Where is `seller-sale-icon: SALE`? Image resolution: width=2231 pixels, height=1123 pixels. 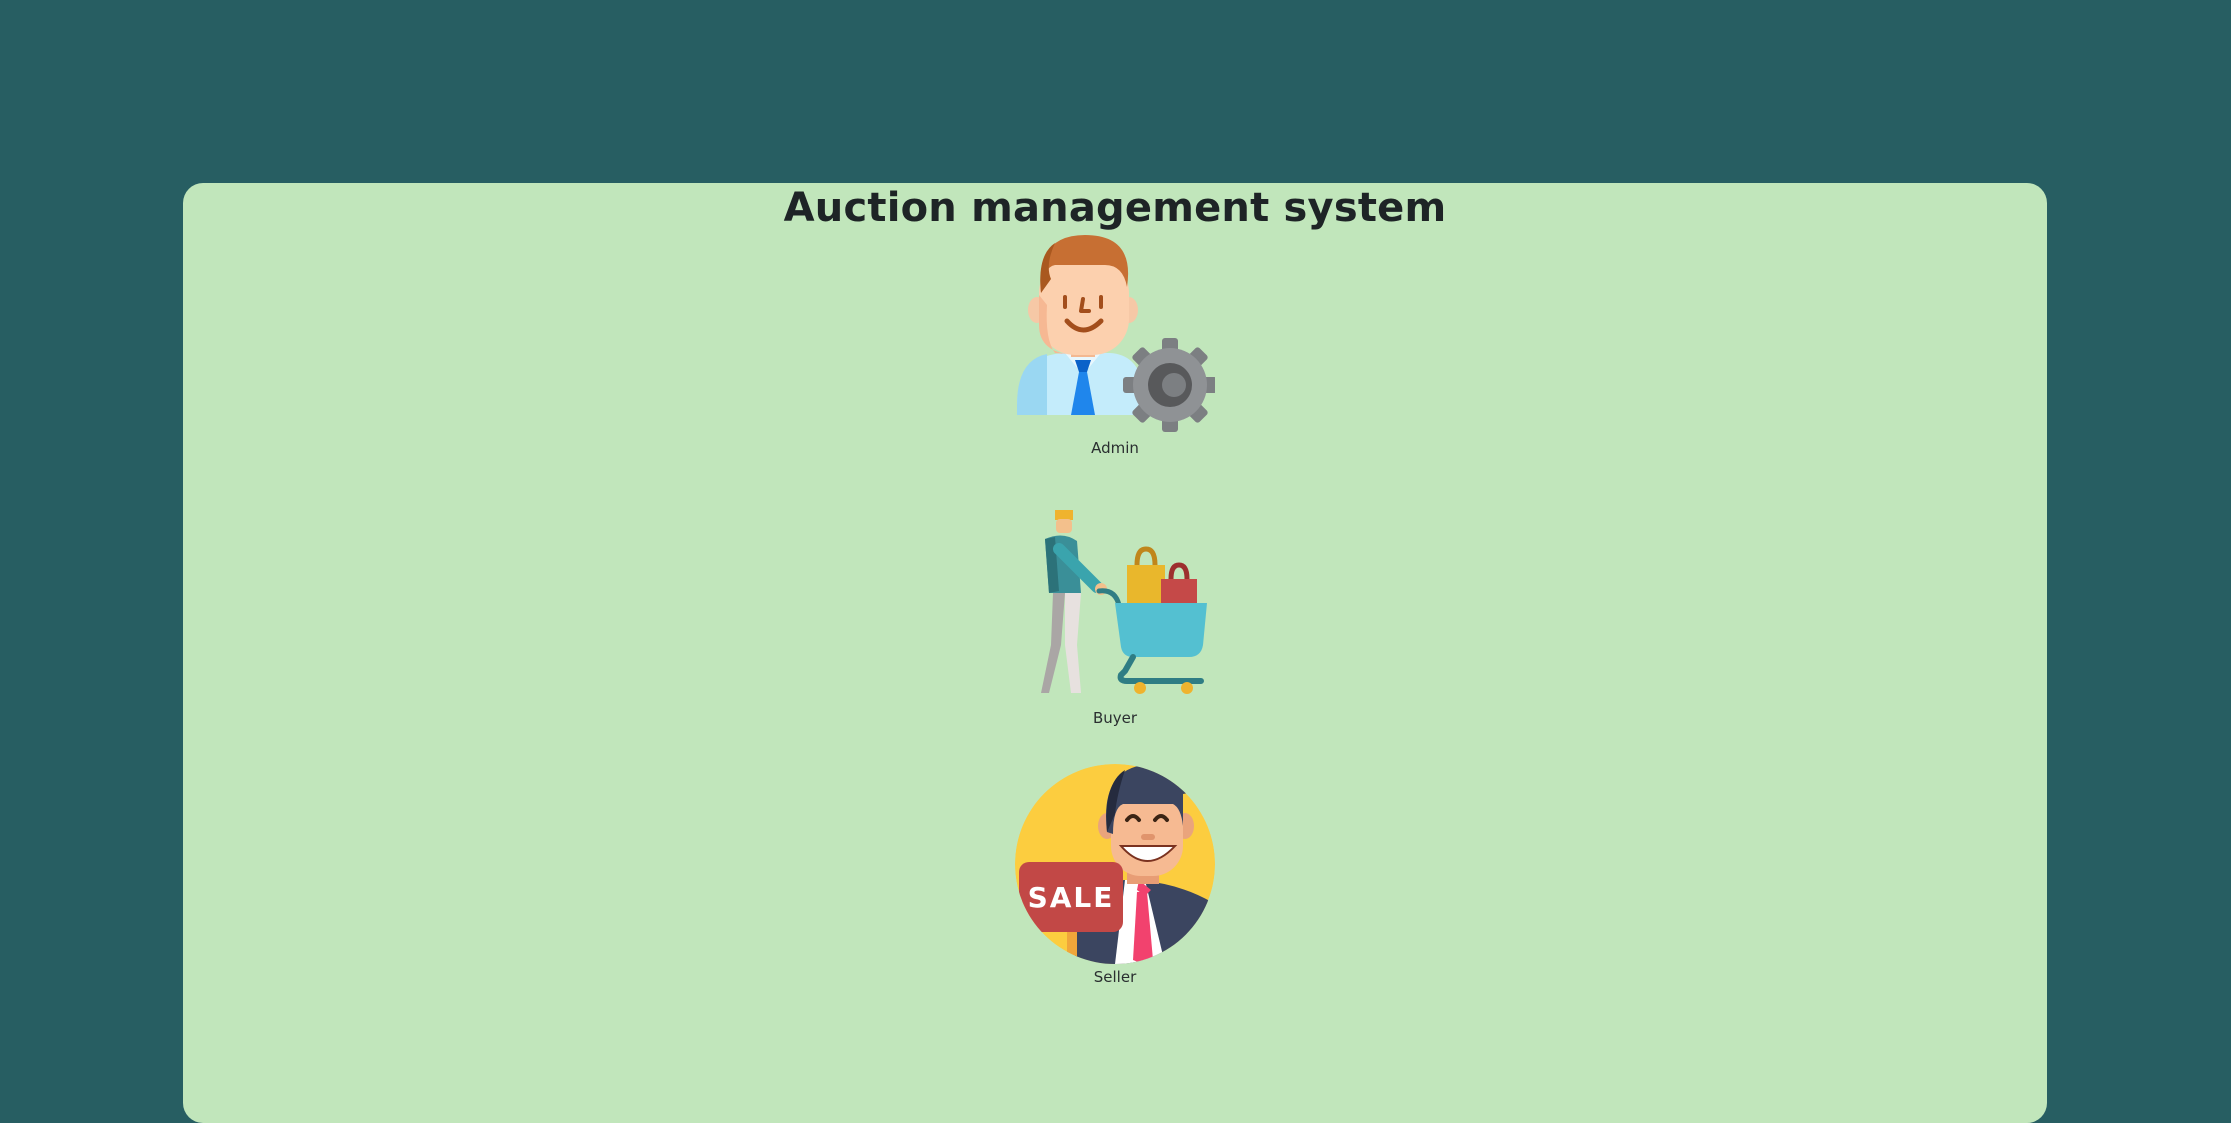 seller-sale-icon: SALE is located at coordinates (1115, 864).